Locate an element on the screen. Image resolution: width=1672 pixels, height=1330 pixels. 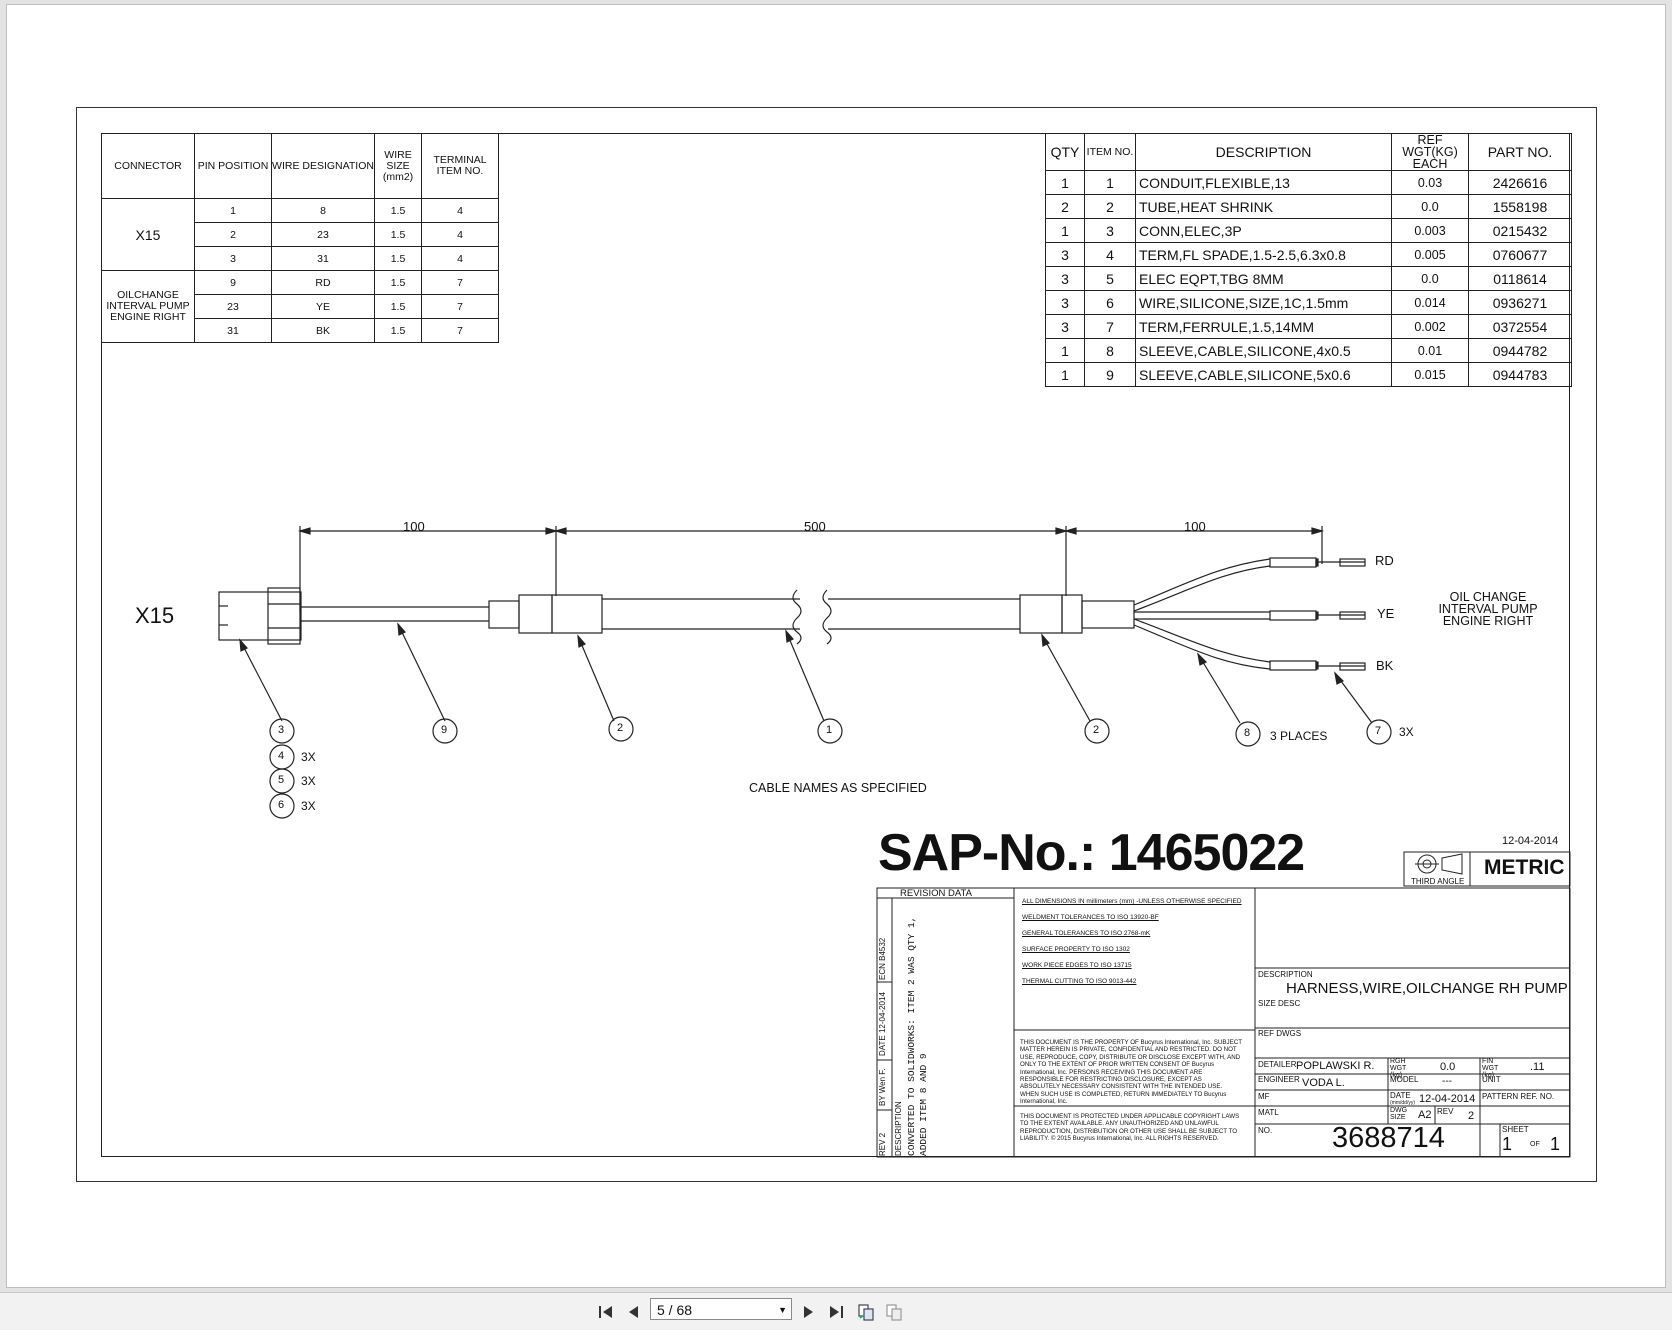
page-number-text: 5 / 68 is located at coordinates (675, 1310).